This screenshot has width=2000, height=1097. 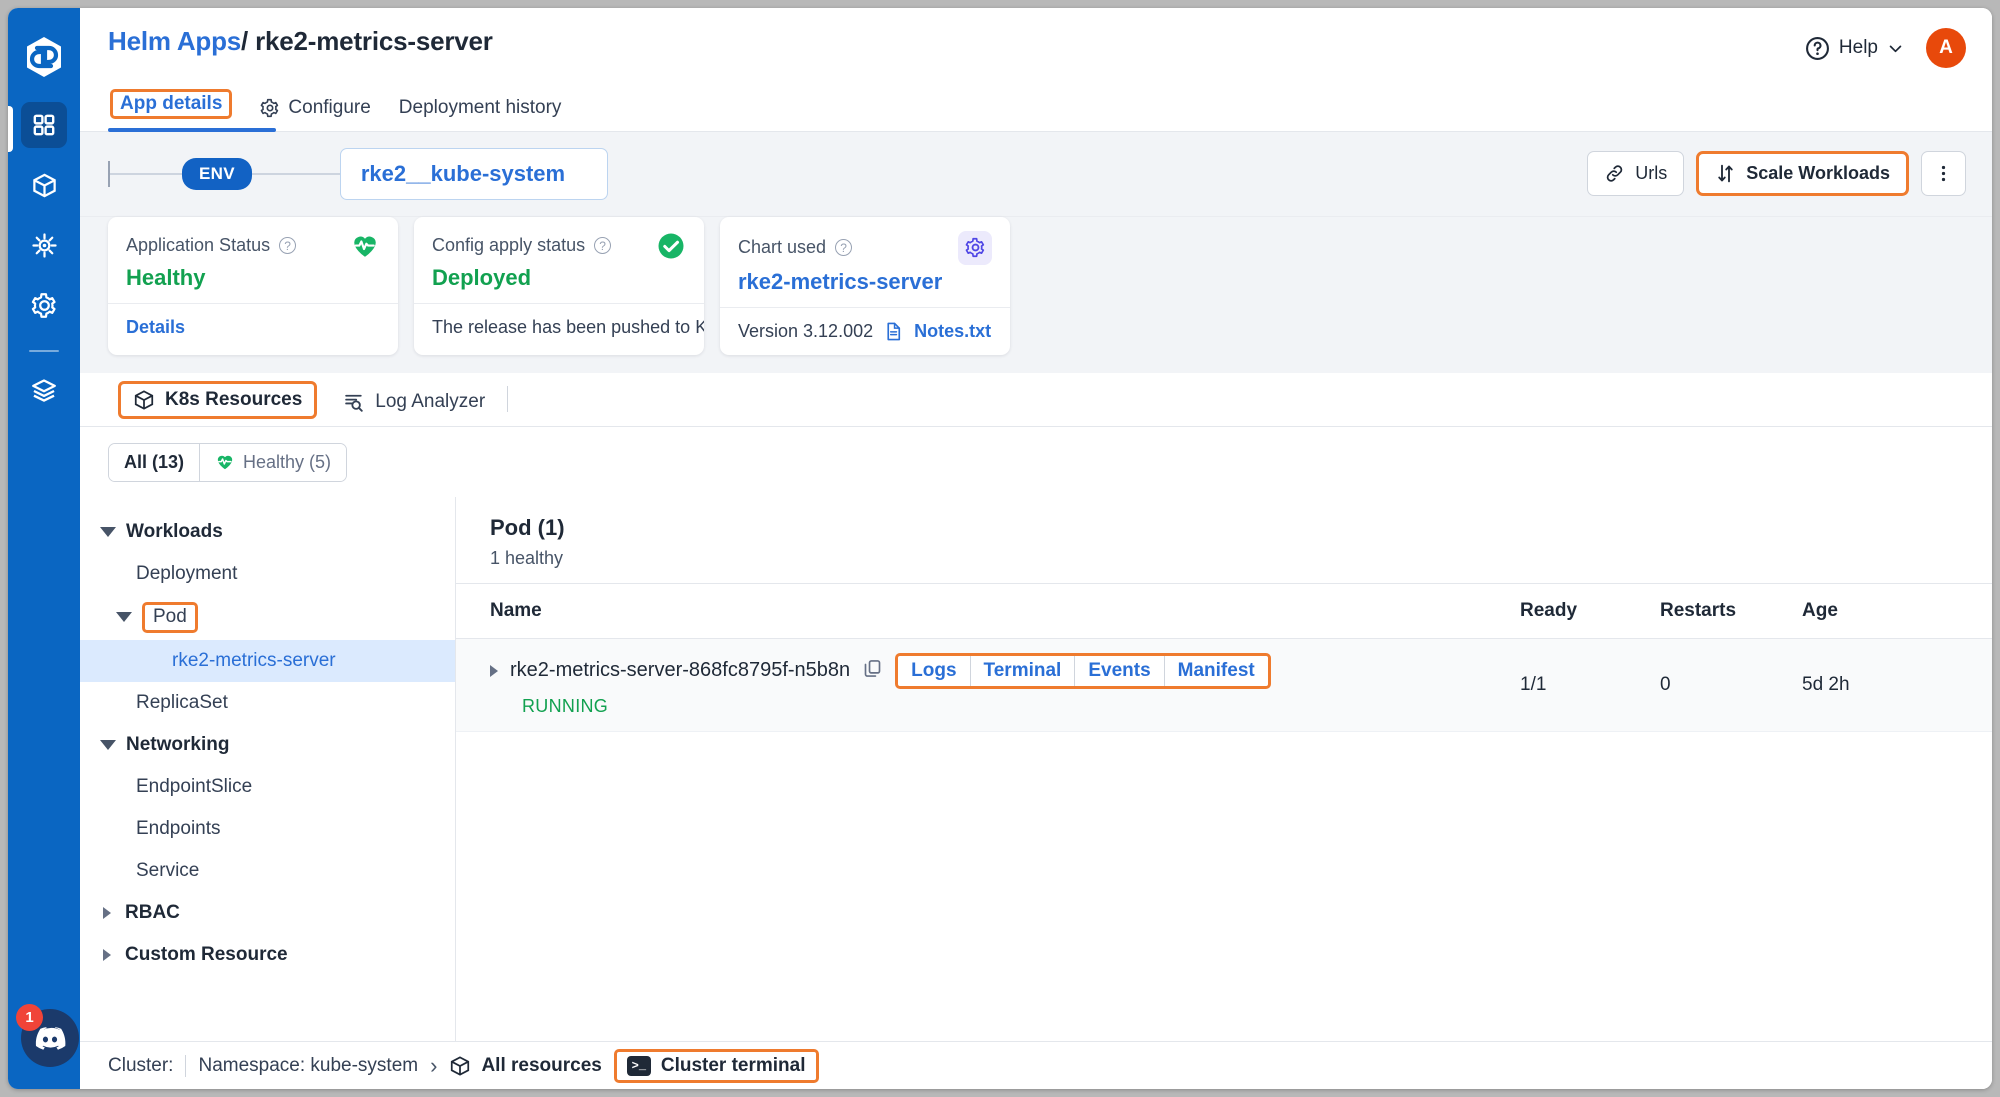 What do you see at coordinates (865, 282) in the screenshot?
I see `card-chart-used-value: rke2-metrics-server` at bounding box center [865, 282].